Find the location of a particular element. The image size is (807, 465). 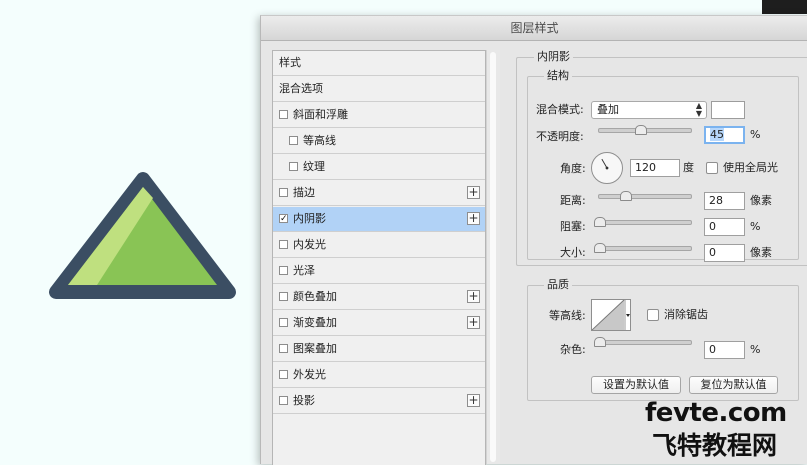

style-item-8: 渐变叠加 + is located at coordinates (379, 323).